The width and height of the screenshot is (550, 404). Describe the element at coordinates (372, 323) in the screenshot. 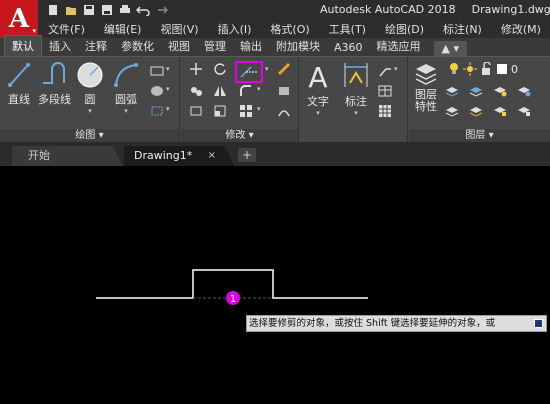

I see `prompt-text: 选择要修剪的对象，或按住 Shift 键选择要延伸的对象，或` at that location.